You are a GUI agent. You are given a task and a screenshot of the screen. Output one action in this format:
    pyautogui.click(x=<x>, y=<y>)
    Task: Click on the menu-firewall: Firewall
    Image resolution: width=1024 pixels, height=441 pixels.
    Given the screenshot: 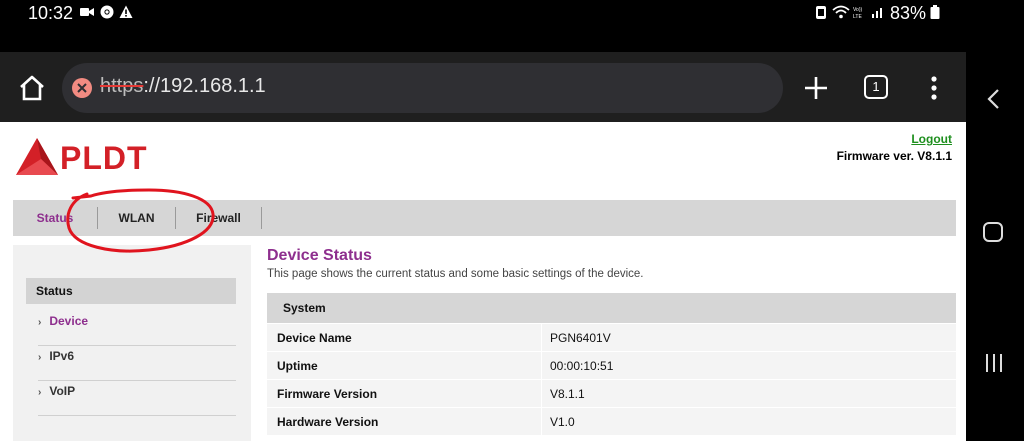 What is the action you would take?
    pyautogui.click(x=218, y=218)
    